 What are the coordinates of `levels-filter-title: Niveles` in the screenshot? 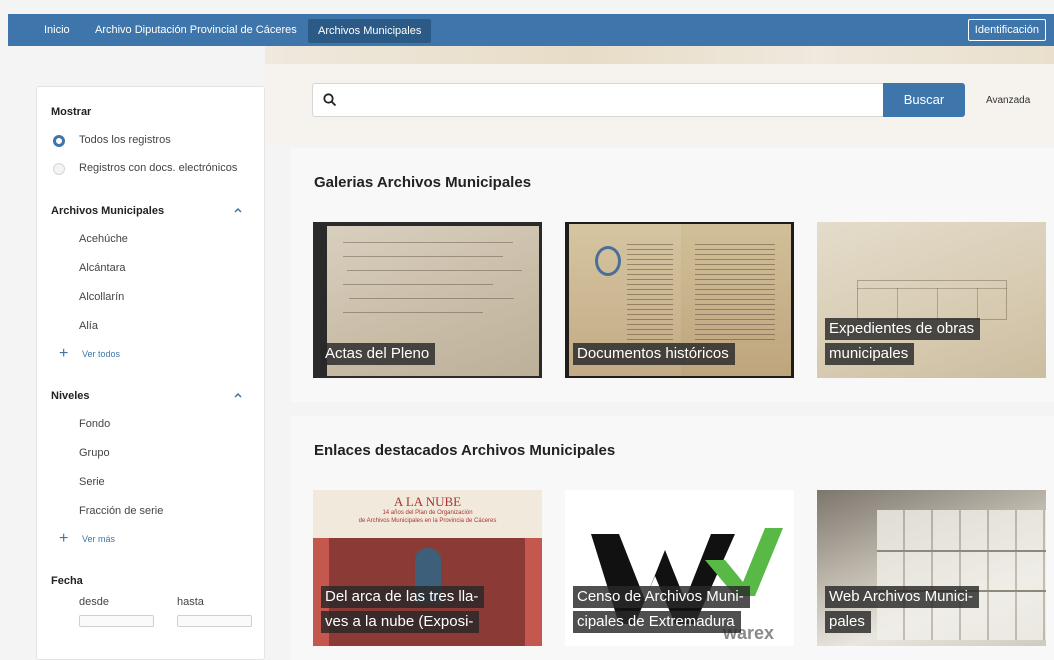 It's located at (70, 396).